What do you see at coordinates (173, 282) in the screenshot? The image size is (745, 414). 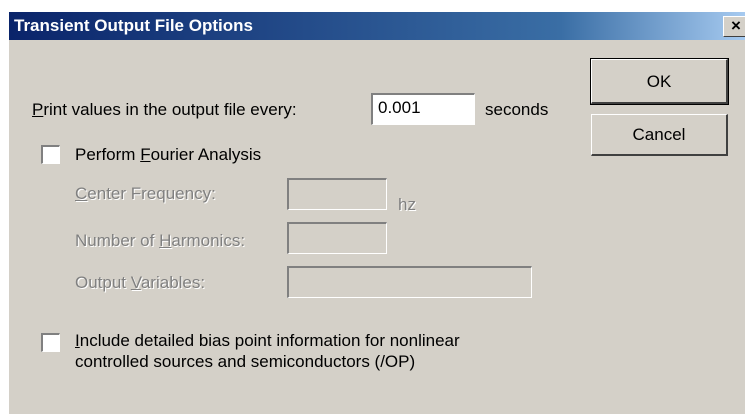 I see `output-variables-label-rest: ariables:` at bounding box center [173, 282].